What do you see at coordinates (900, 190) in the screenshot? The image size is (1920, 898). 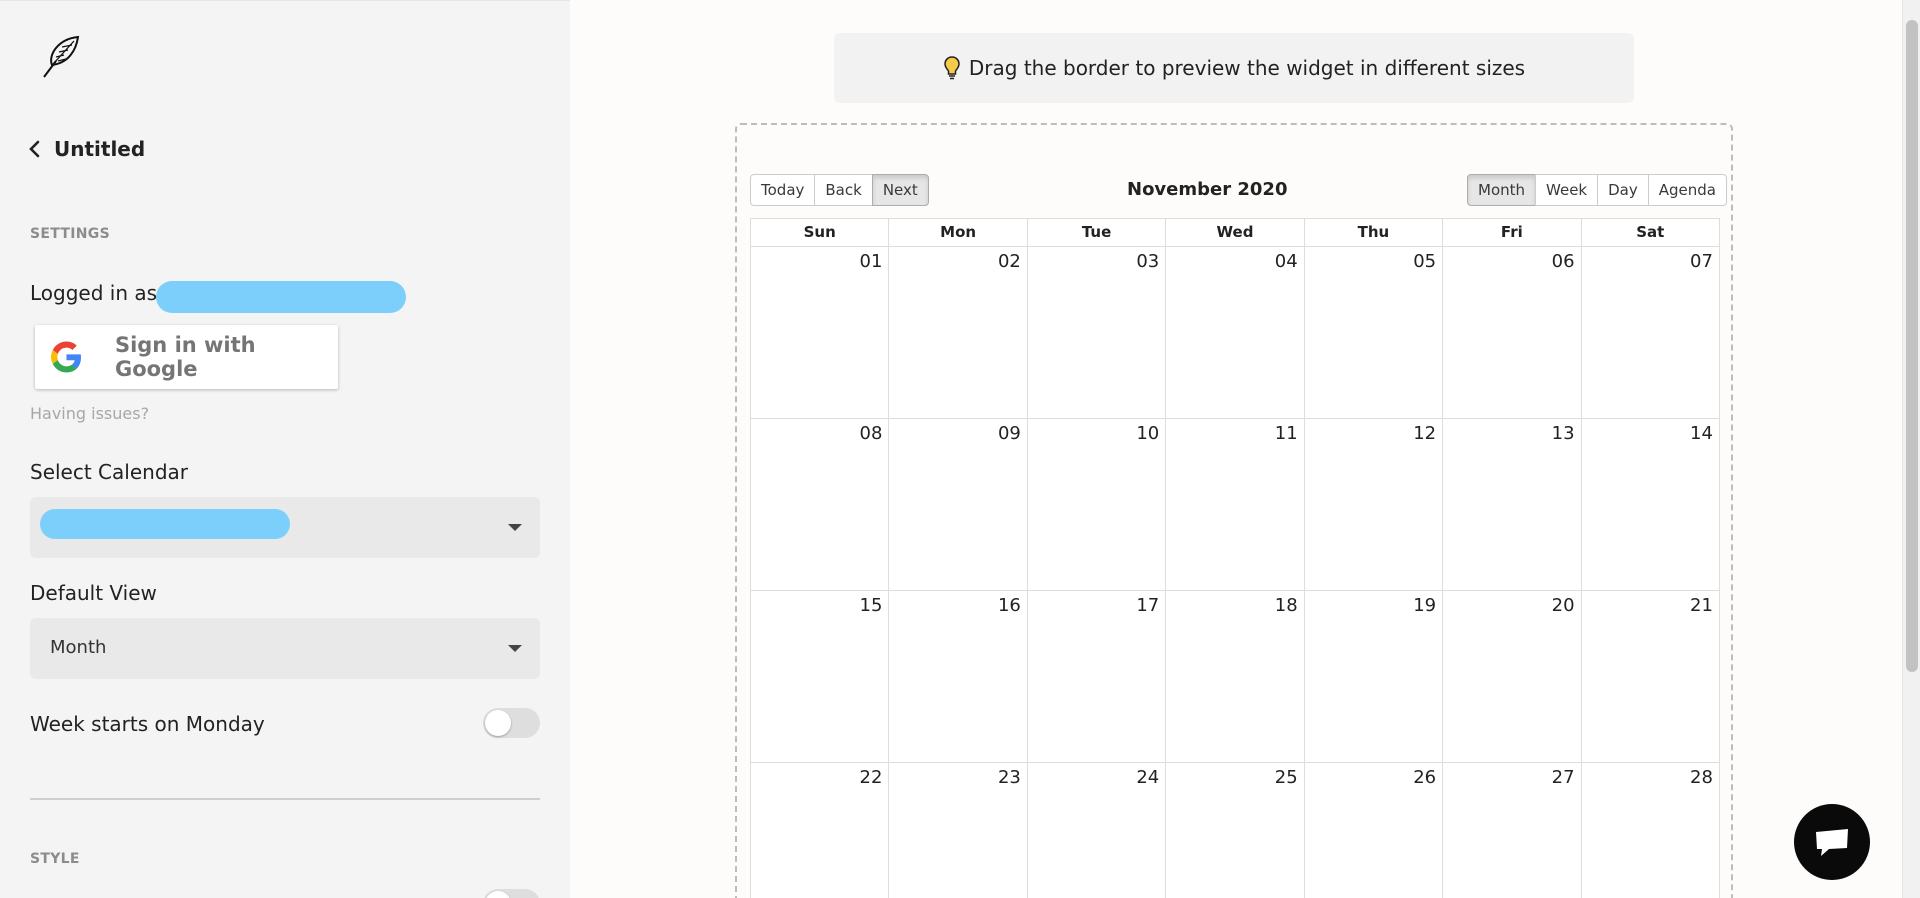 I see `next-button: Next` at bounding box center [900, 190].